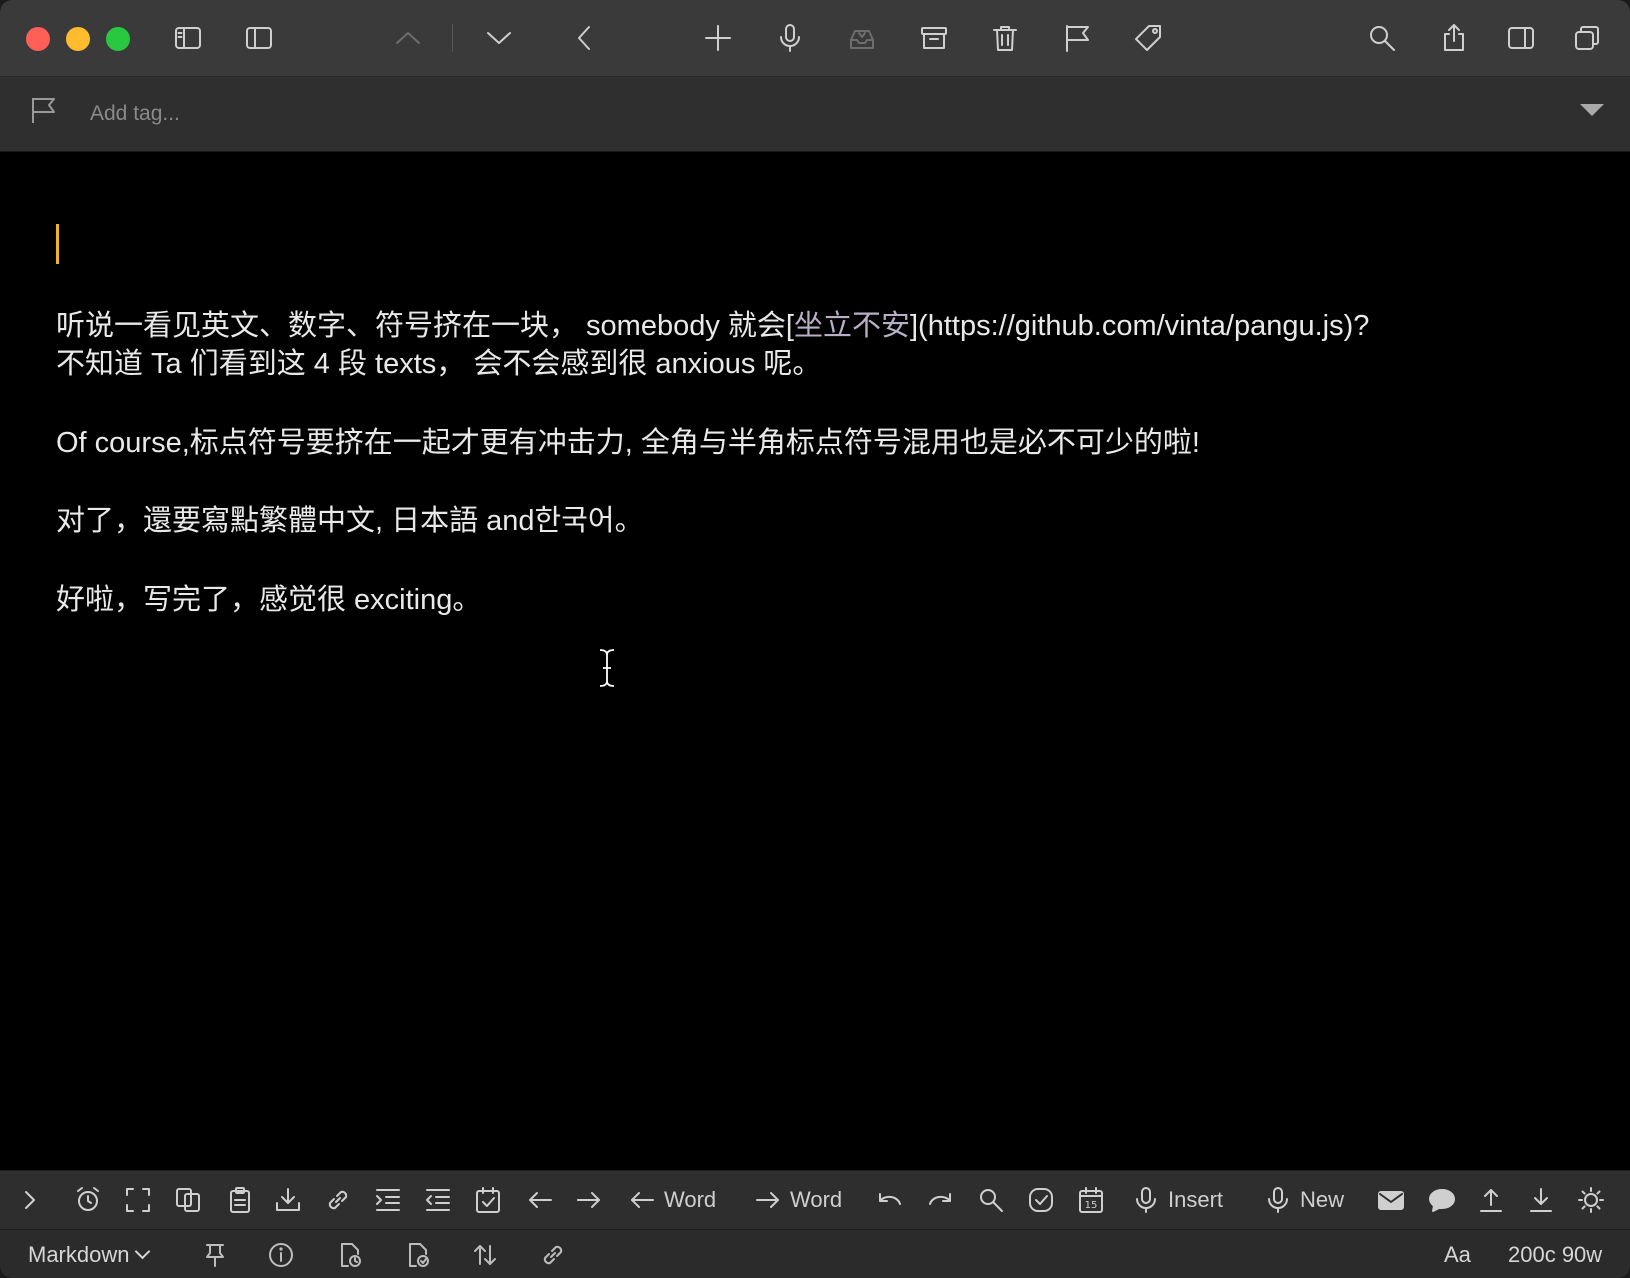  Describe the element at coordinates (38, 39) in the screenshot. I see `close-window-button` at that location.